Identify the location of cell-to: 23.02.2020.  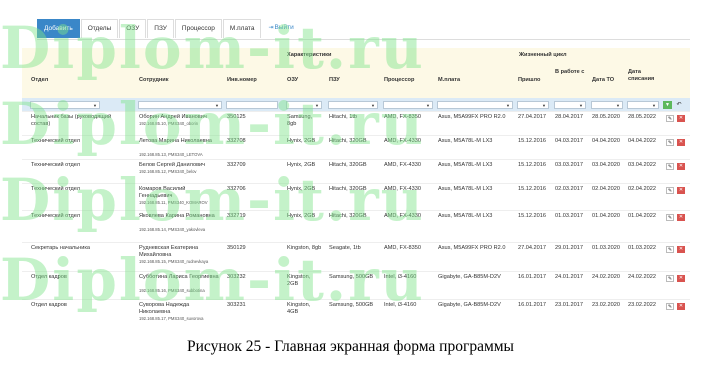
(606, 305).